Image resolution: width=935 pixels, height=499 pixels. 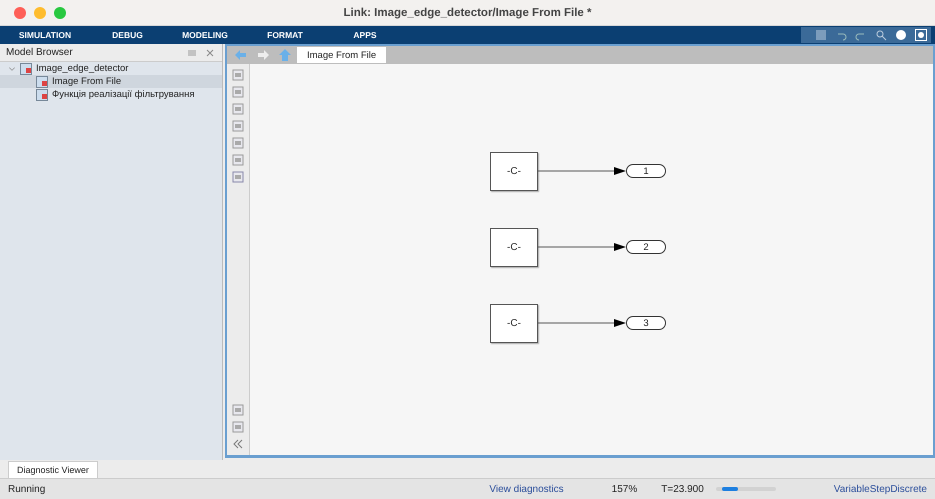 What do you see at coordinates (45, 35) in the screenshot?
I see `menu-item: SIMULATION` at bounding box center [45, 35].